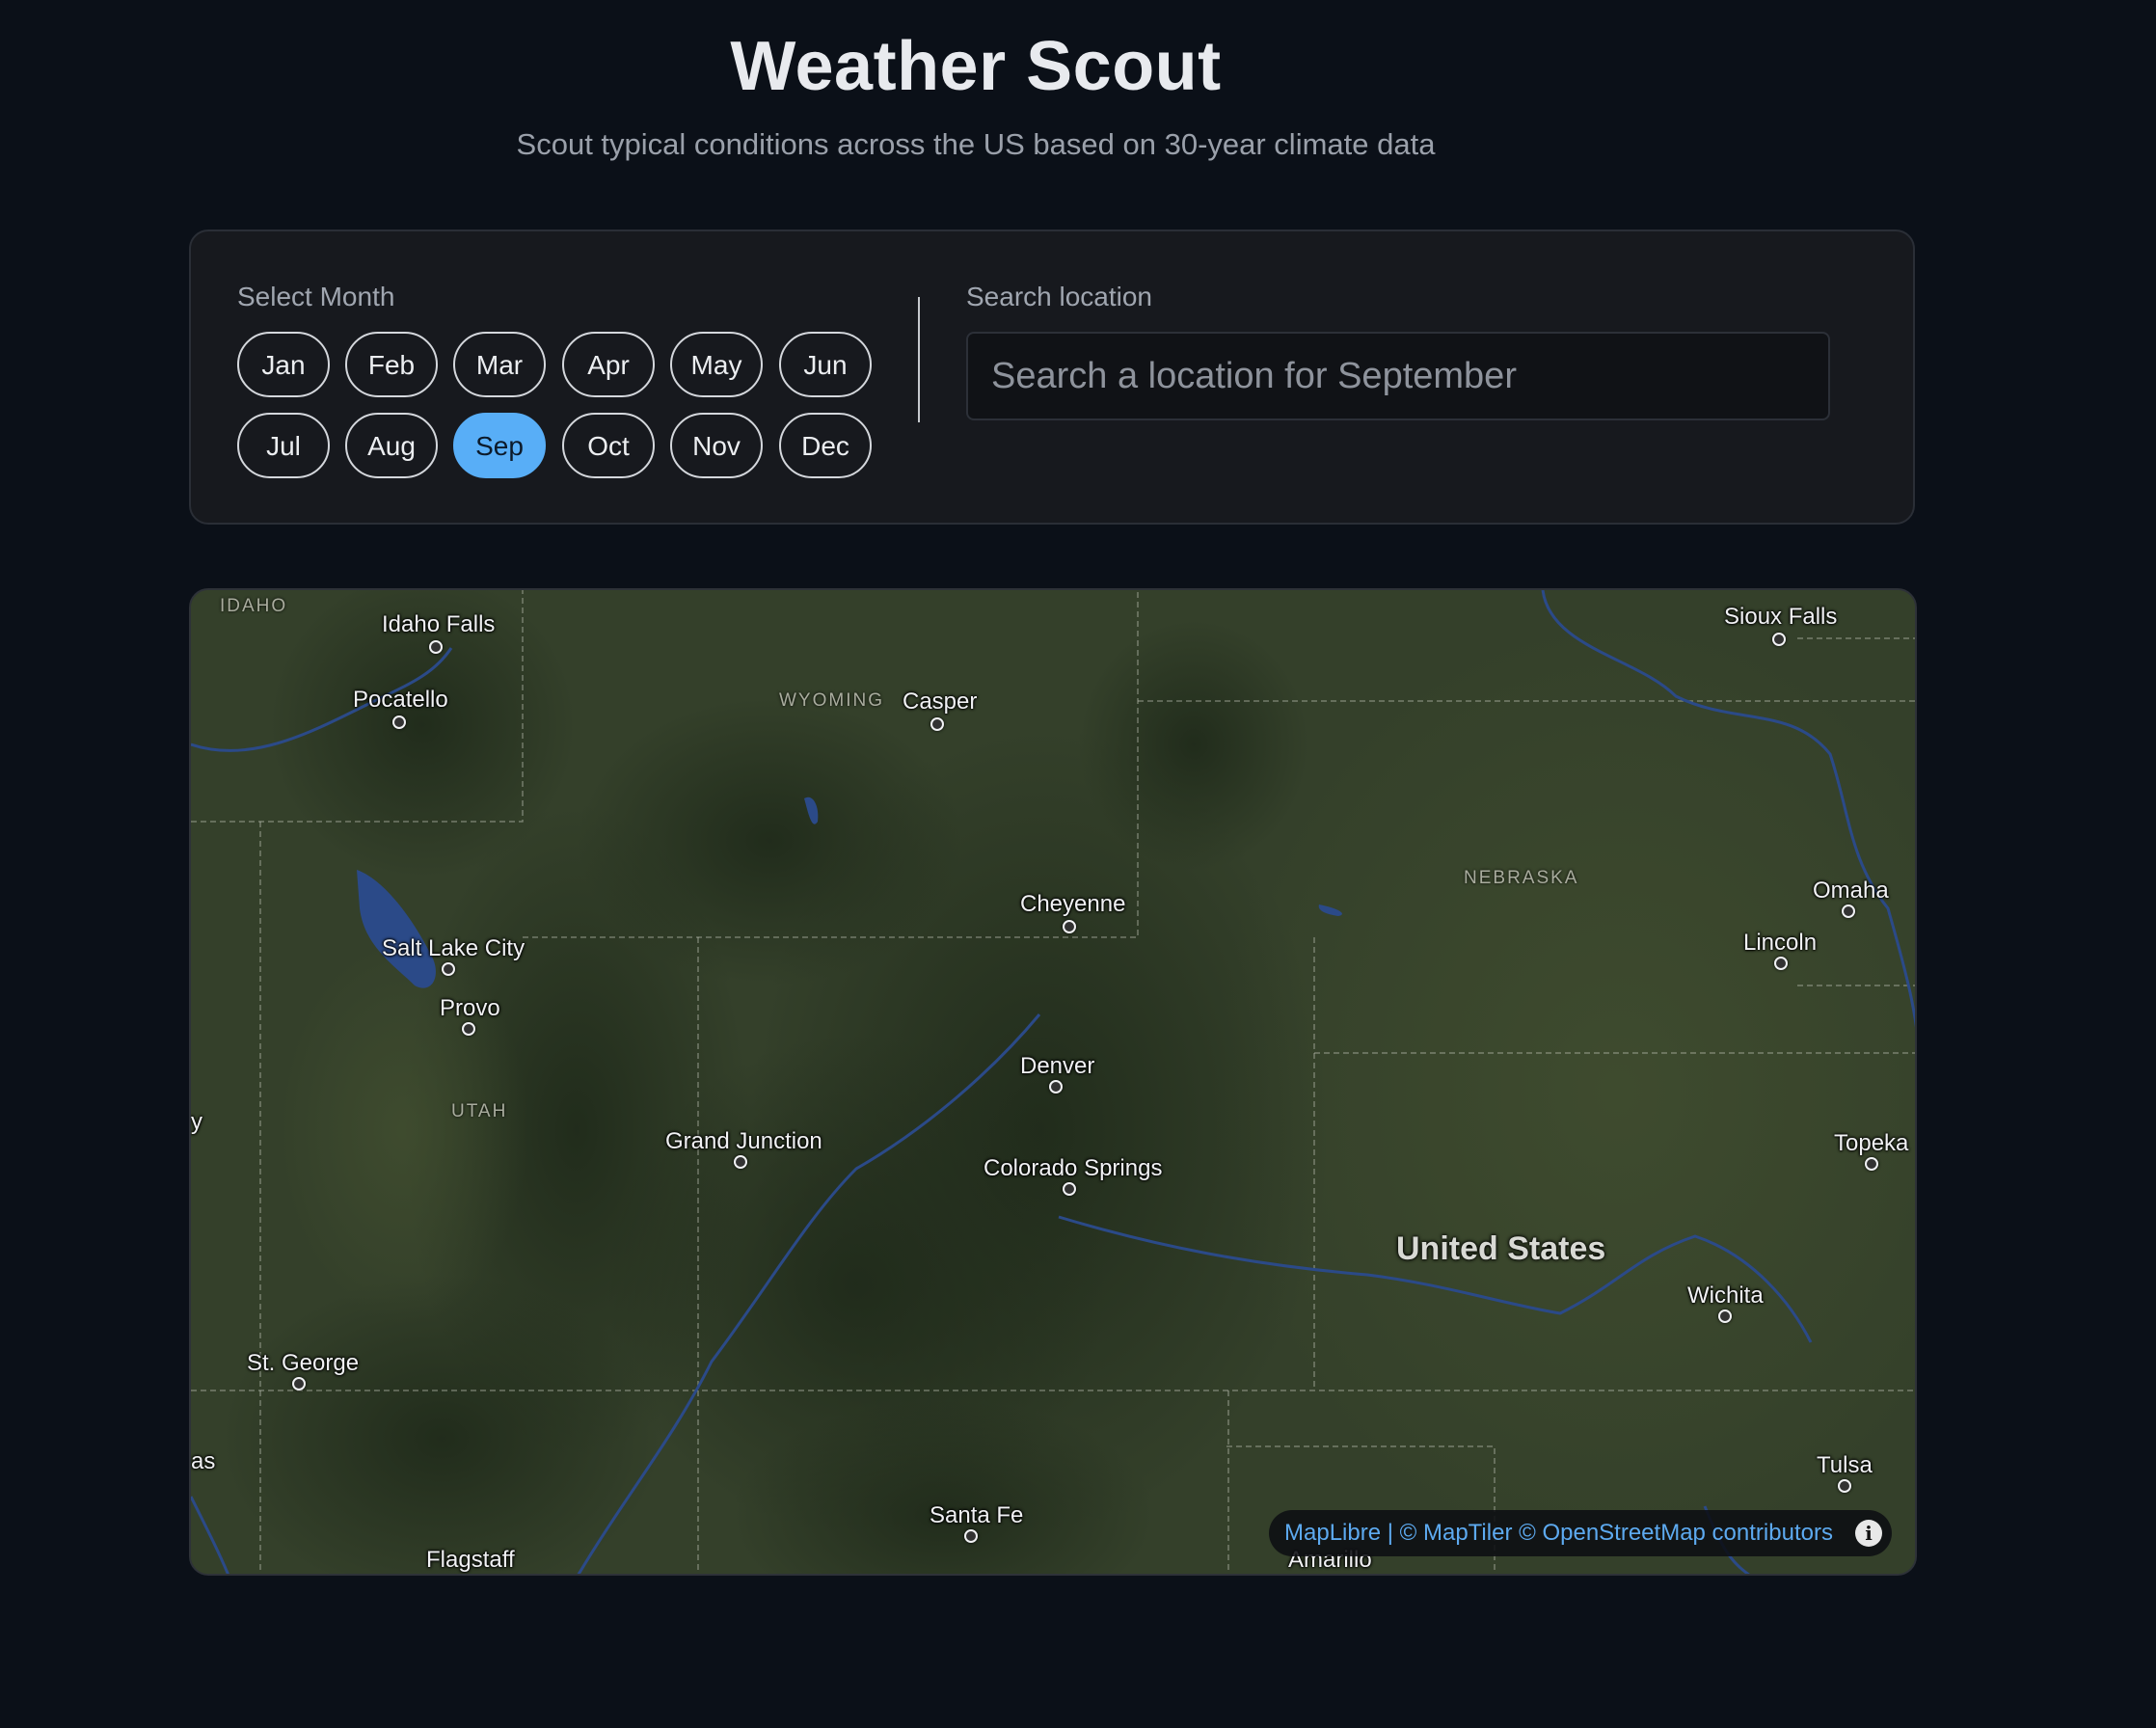 This screenshot has height=1728, width=2156. Describe the element at coordinates (1521, 878) in the screenshot. I see `state-label-nebraska: NEBRASKA` at that location.